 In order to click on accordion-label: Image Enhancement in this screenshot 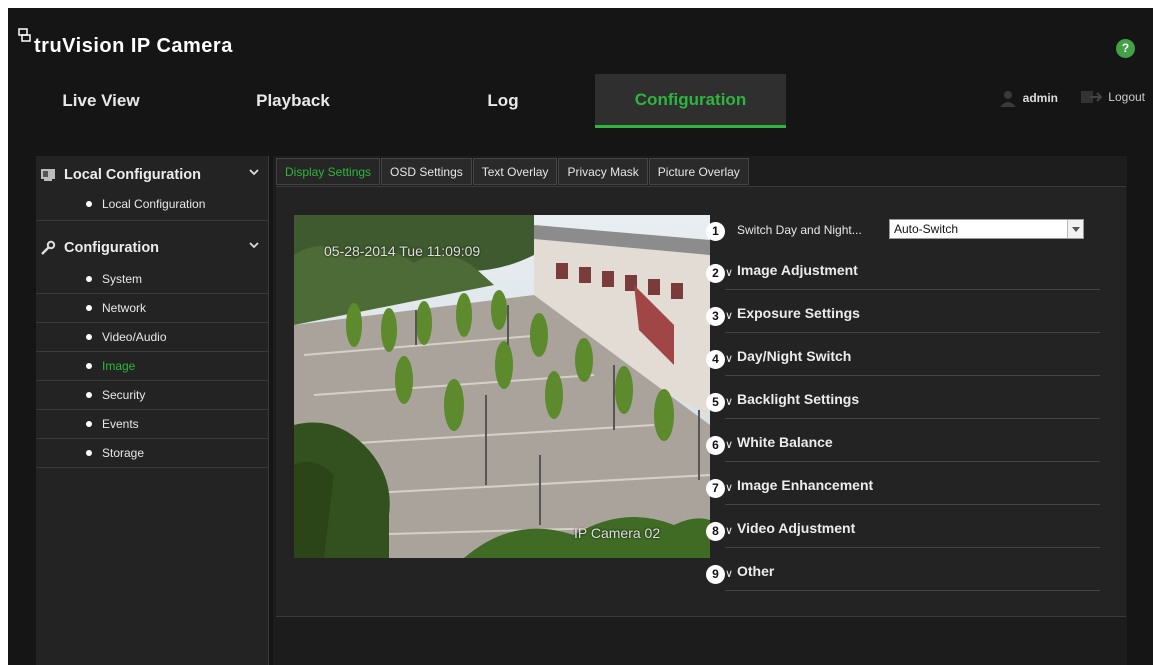, I will do `click(805, 485)`.